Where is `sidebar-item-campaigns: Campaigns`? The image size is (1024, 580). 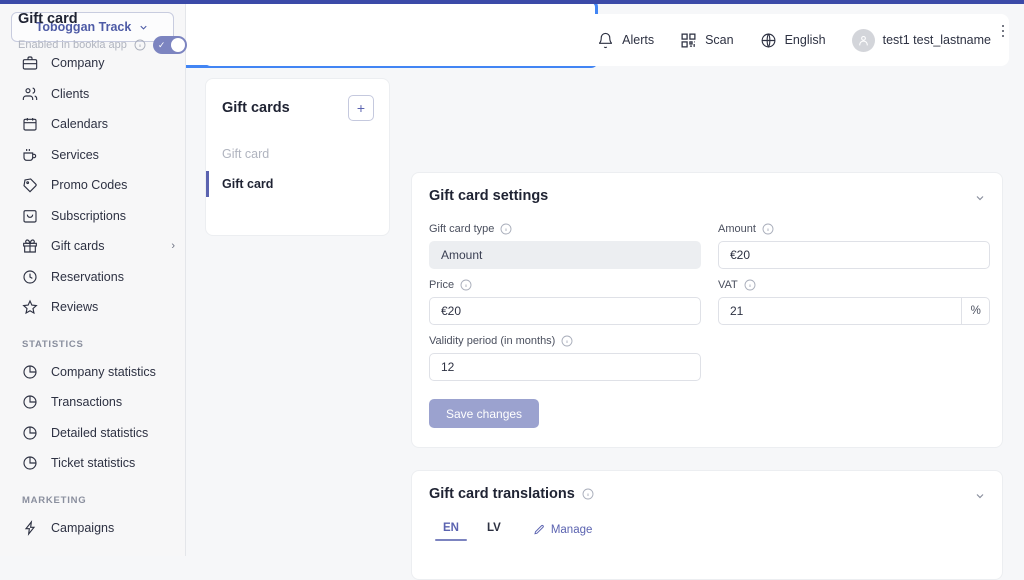 sidebar-item-campaigns: Campaigns is located at coordinates (92, 528).